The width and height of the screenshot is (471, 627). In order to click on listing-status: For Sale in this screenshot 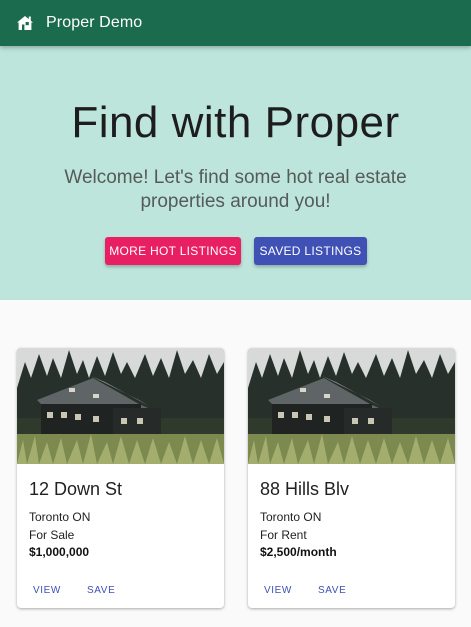, I will do `click(52, 535)`.